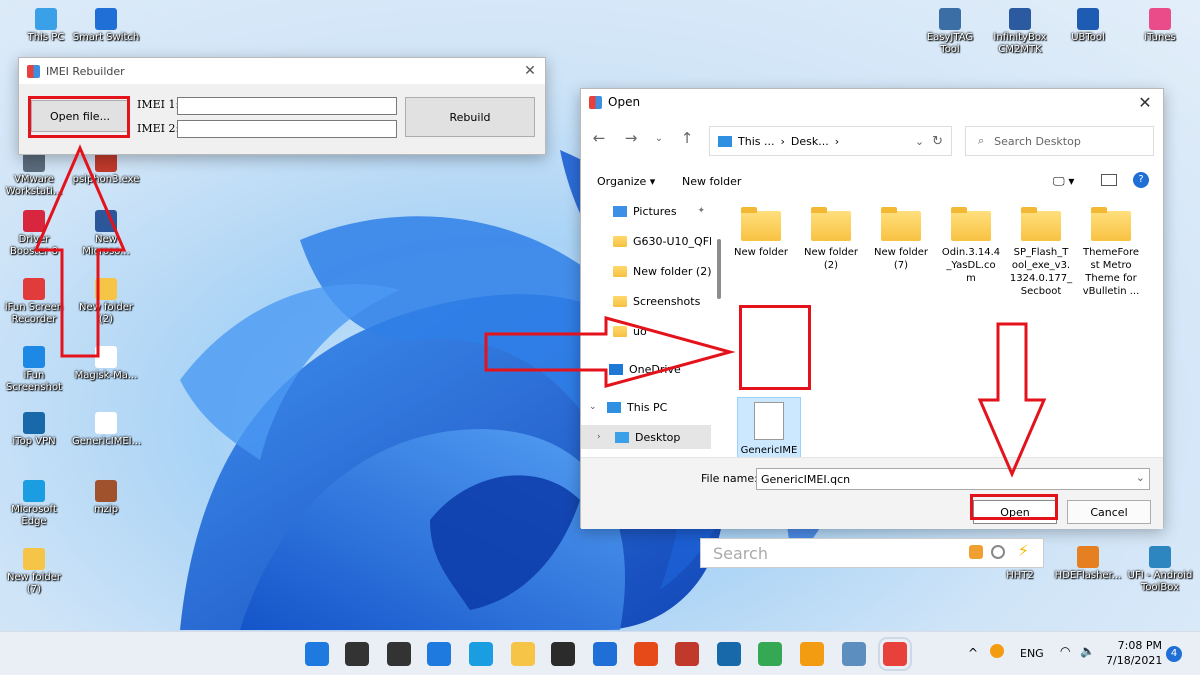 Image resolution: width=1200 pixels, height=675 pixels. I want to click on start-icon, so click(317, 654).